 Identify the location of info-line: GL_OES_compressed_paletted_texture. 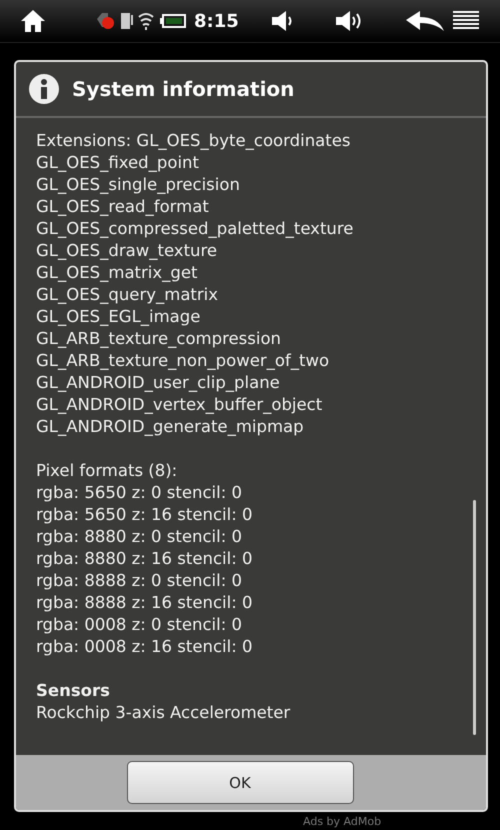
(195, 229).